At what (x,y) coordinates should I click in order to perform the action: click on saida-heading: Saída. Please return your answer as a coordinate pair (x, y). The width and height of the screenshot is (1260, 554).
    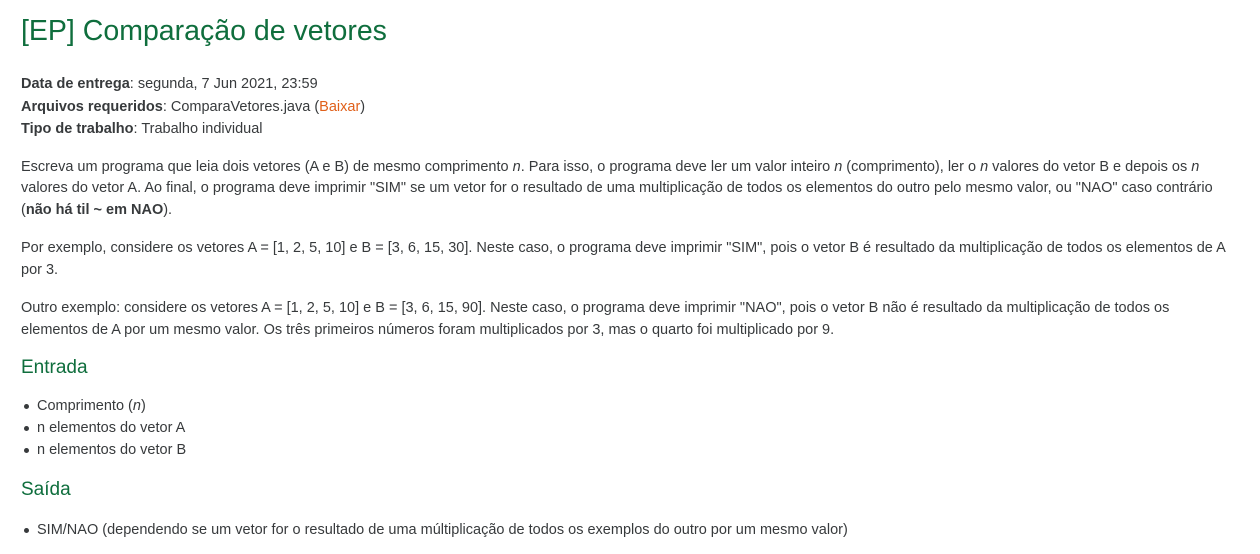
    Looking at the image, I should click on (46, 489).